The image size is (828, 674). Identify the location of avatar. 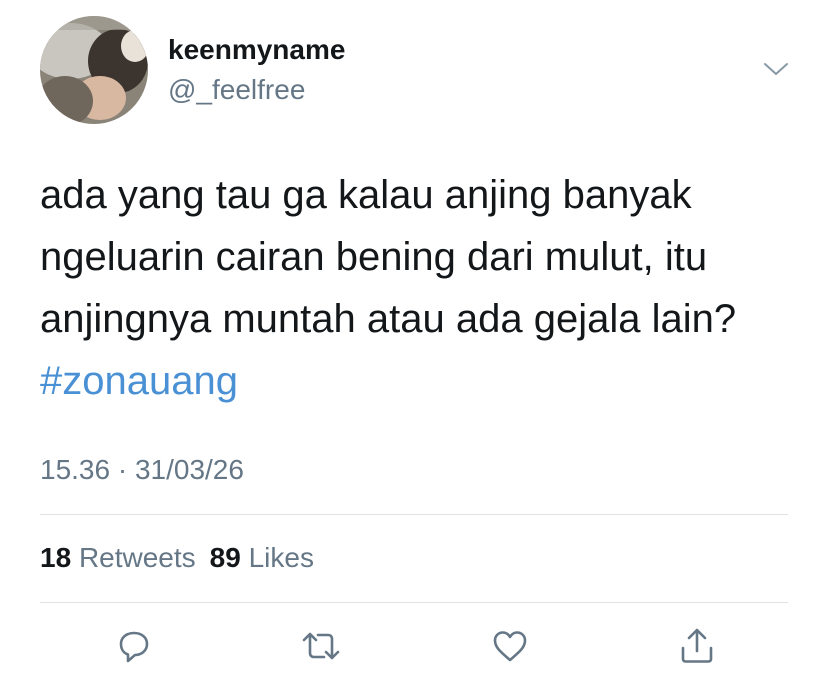
(94, 70).